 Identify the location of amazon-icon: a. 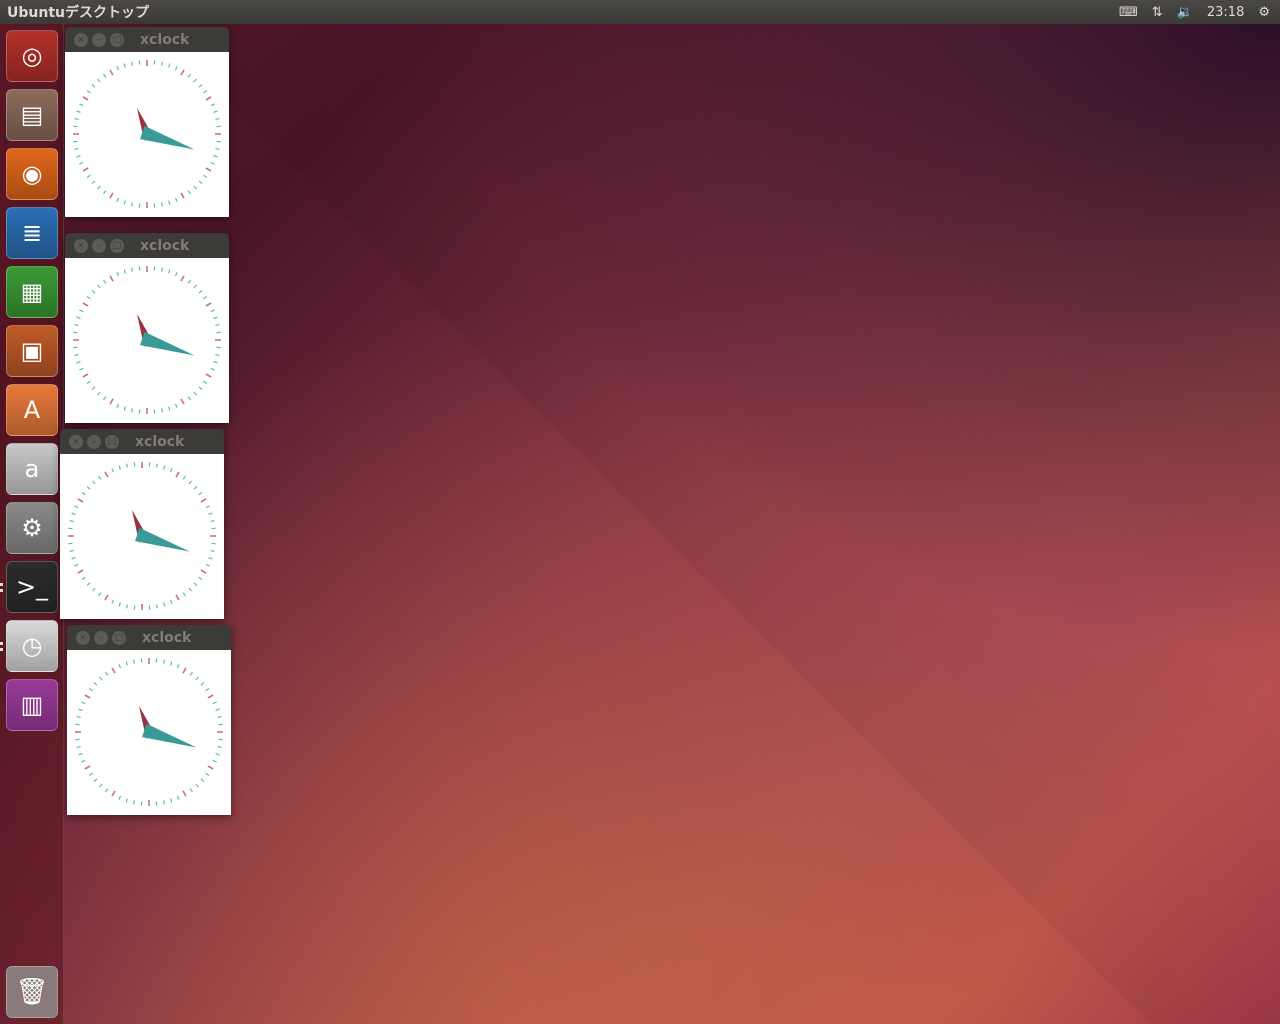
(32, 469).